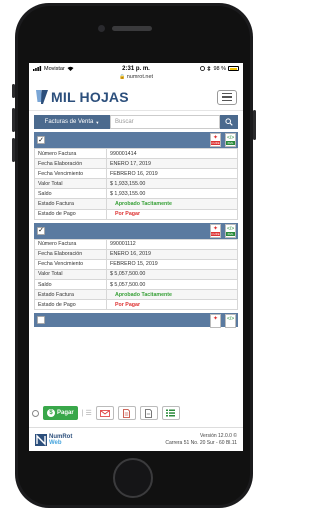 The width and height of the screenshot is (320, 510). Describe the element at coordinates (61, 436) in the screenshot. I see `numrot-logo-top: NumRot` at that location.